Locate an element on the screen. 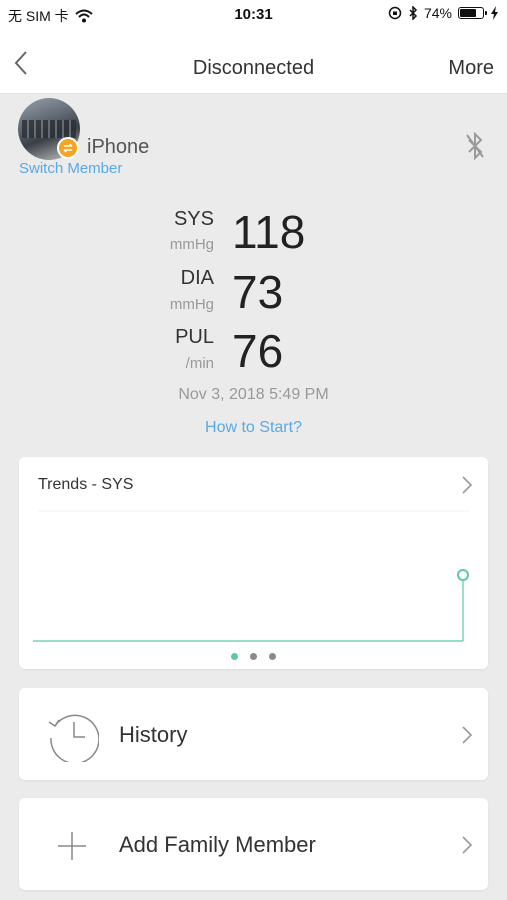  charging-icon is located at coordinates (494, 13).